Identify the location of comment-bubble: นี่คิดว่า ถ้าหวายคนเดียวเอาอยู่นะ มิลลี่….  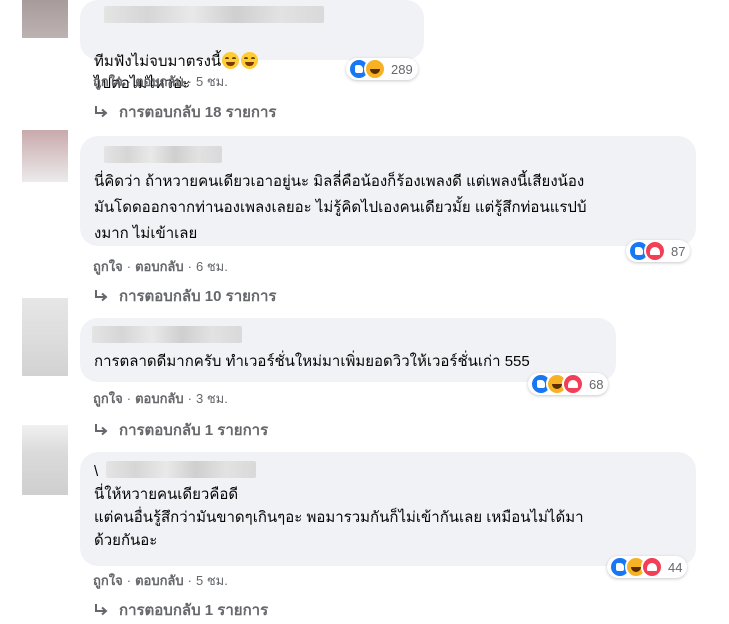
(388, 191).